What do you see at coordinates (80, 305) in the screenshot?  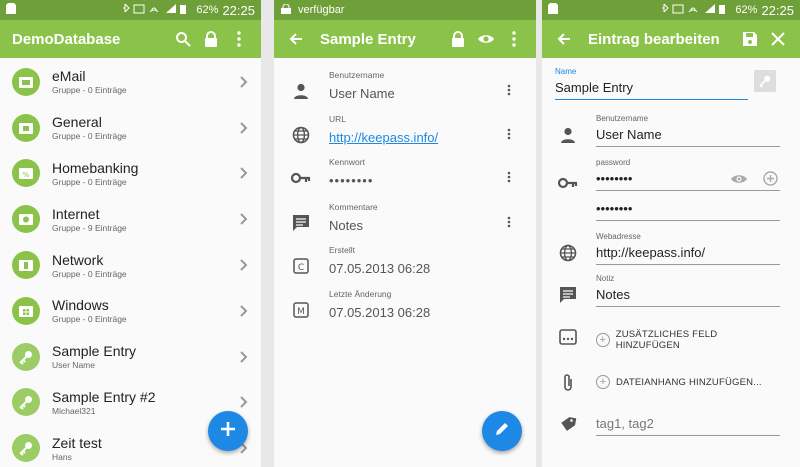 I see `group-title: Windows` at bounding box center [80, 305].